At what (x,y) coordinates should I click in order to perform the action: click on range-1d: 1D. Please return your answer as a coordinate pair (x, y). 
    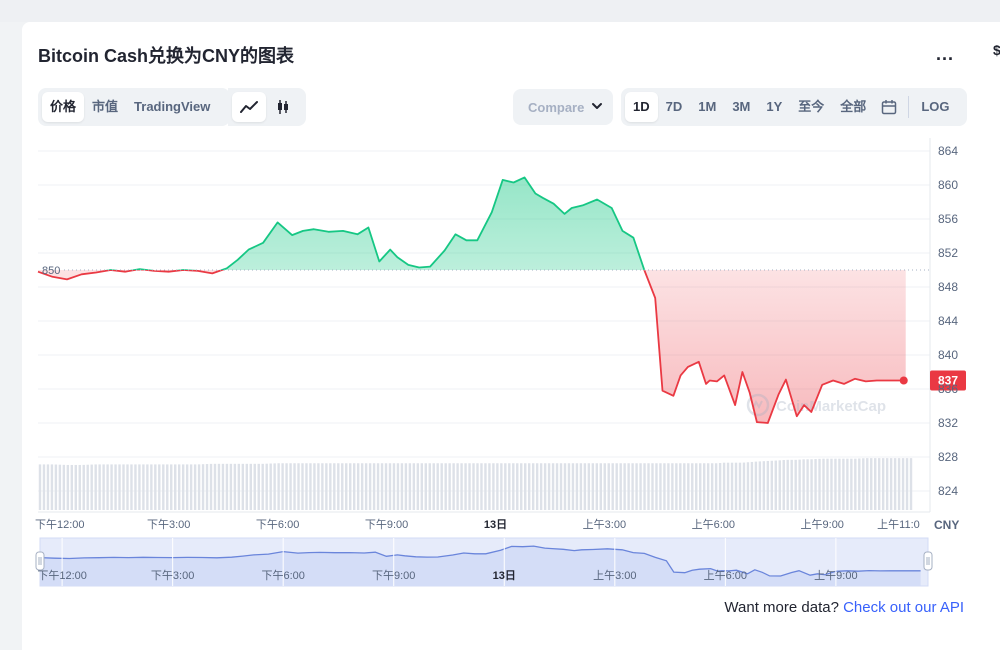
    Looking at the image, I should click on (641, 107).